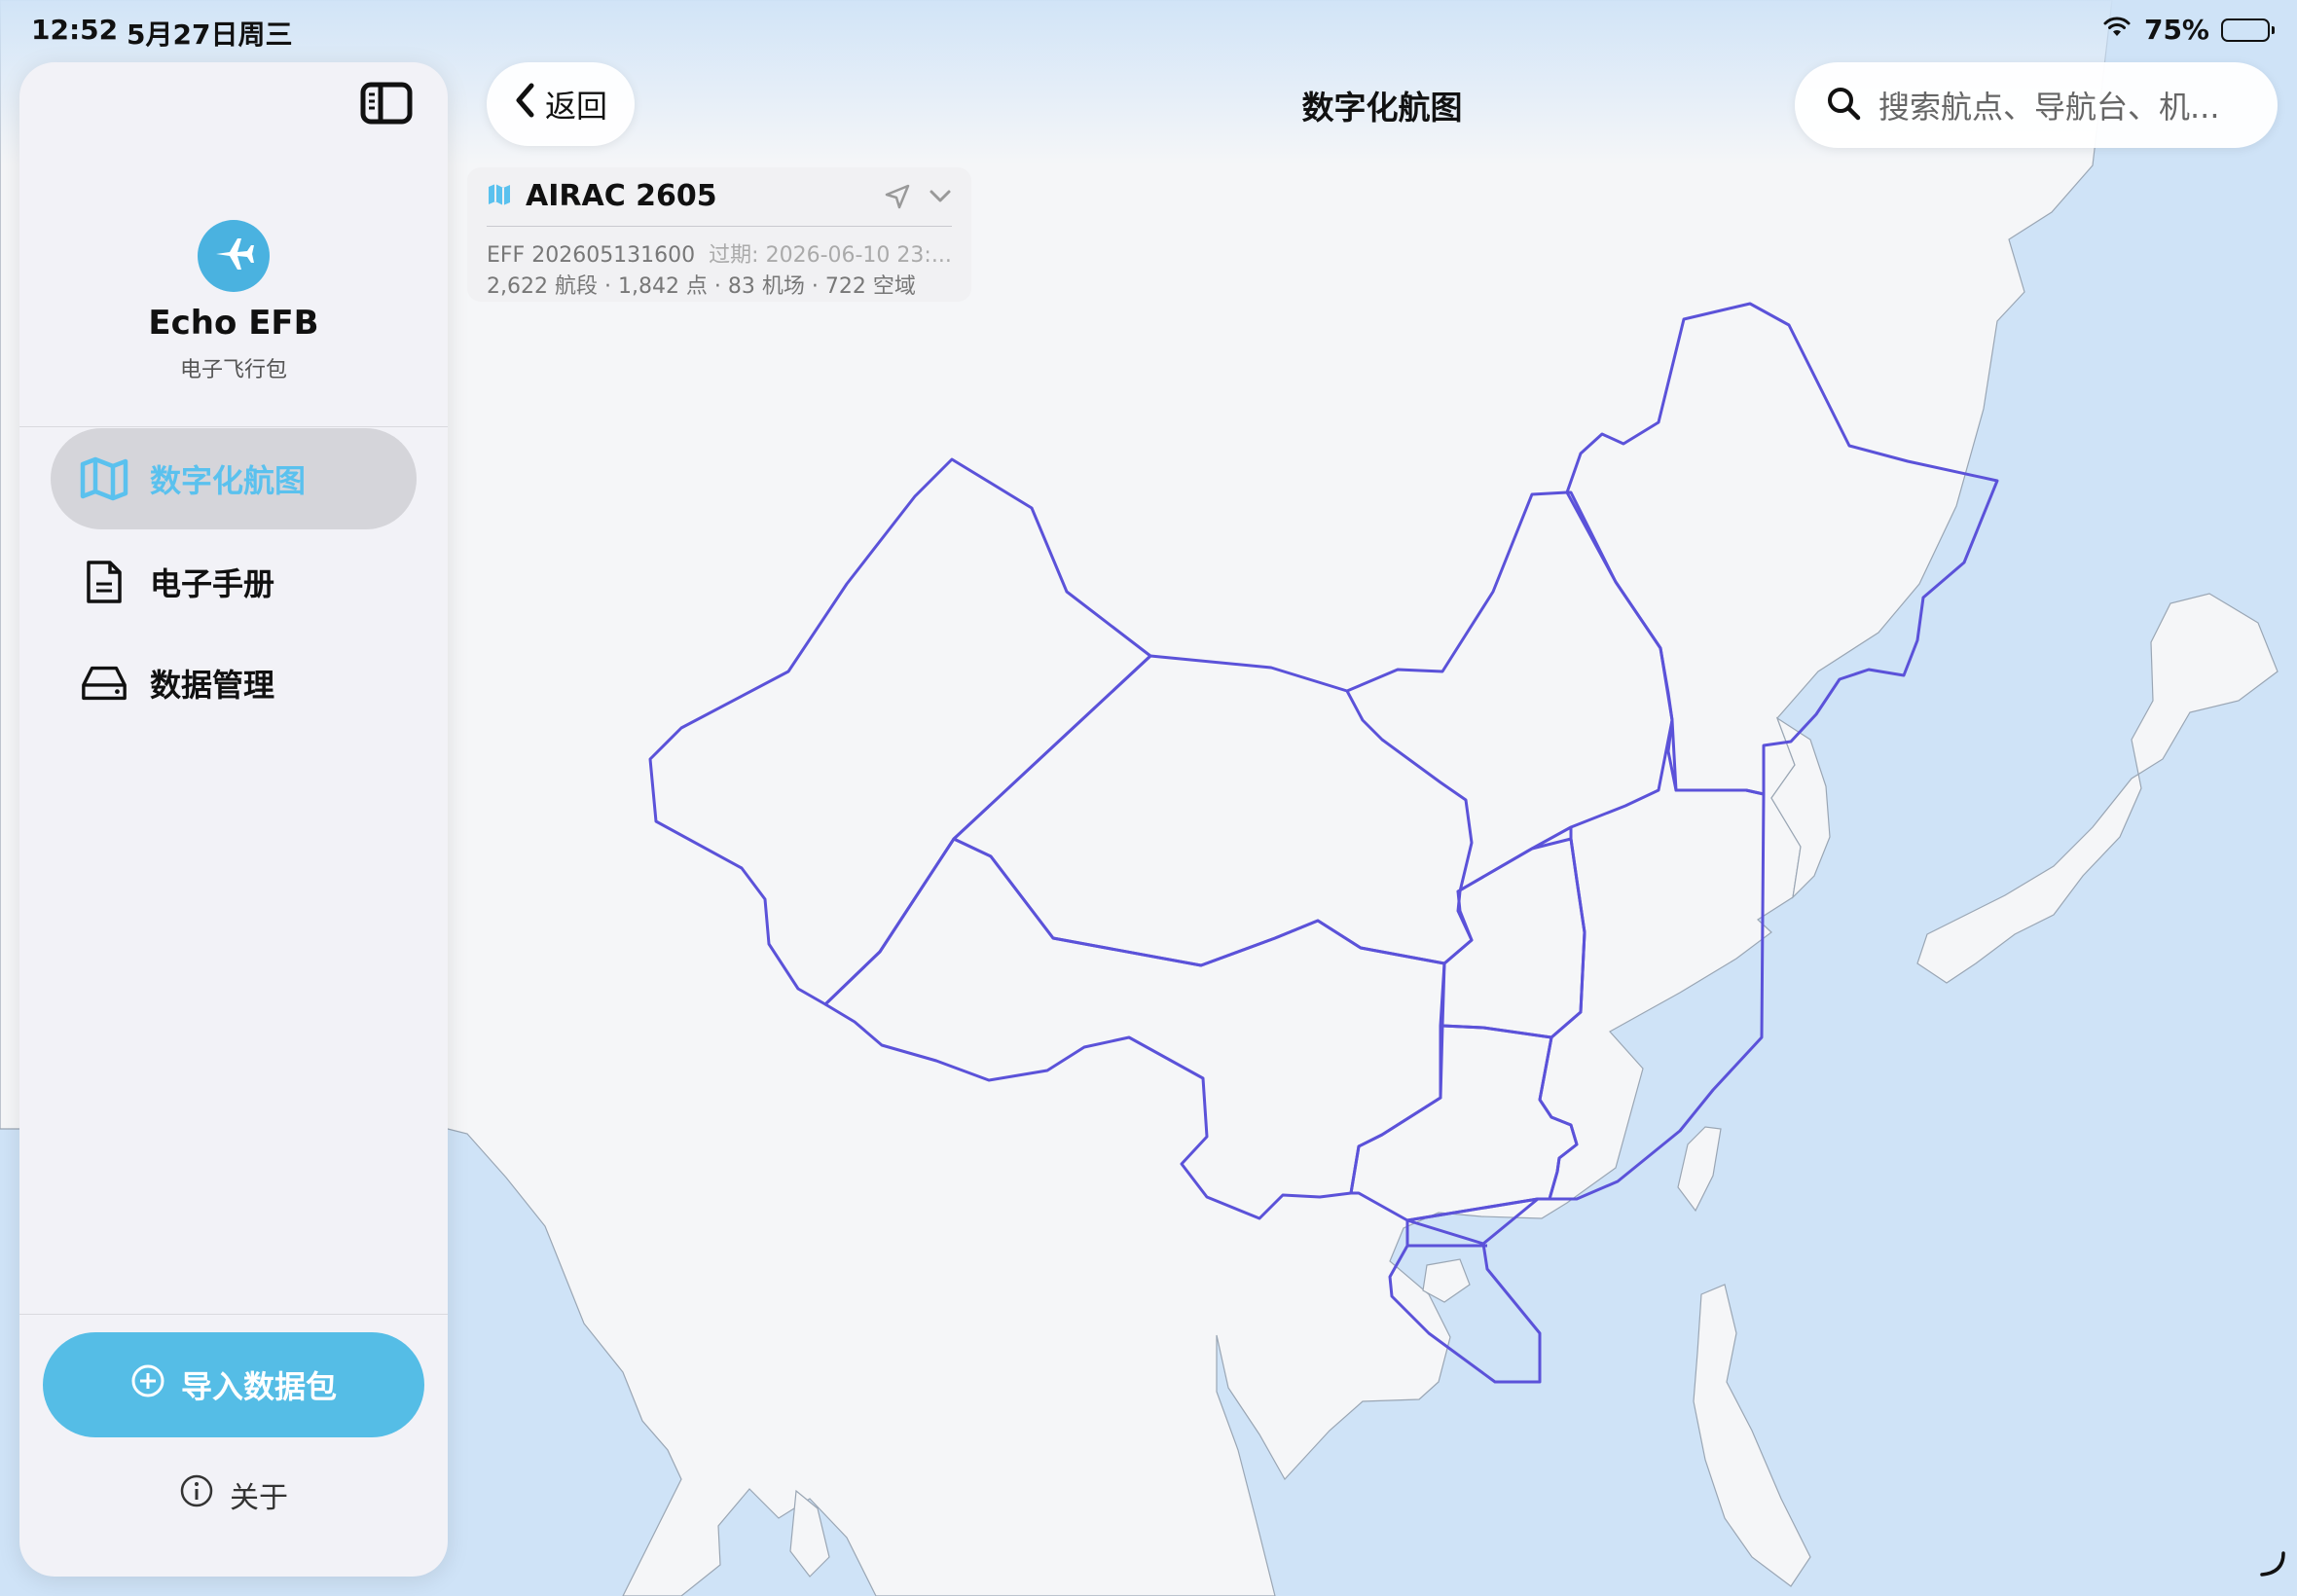 Image resolution: width=2297 pixels, height=1596 pixels. I want to click on info-icon, so click(196, 1494).